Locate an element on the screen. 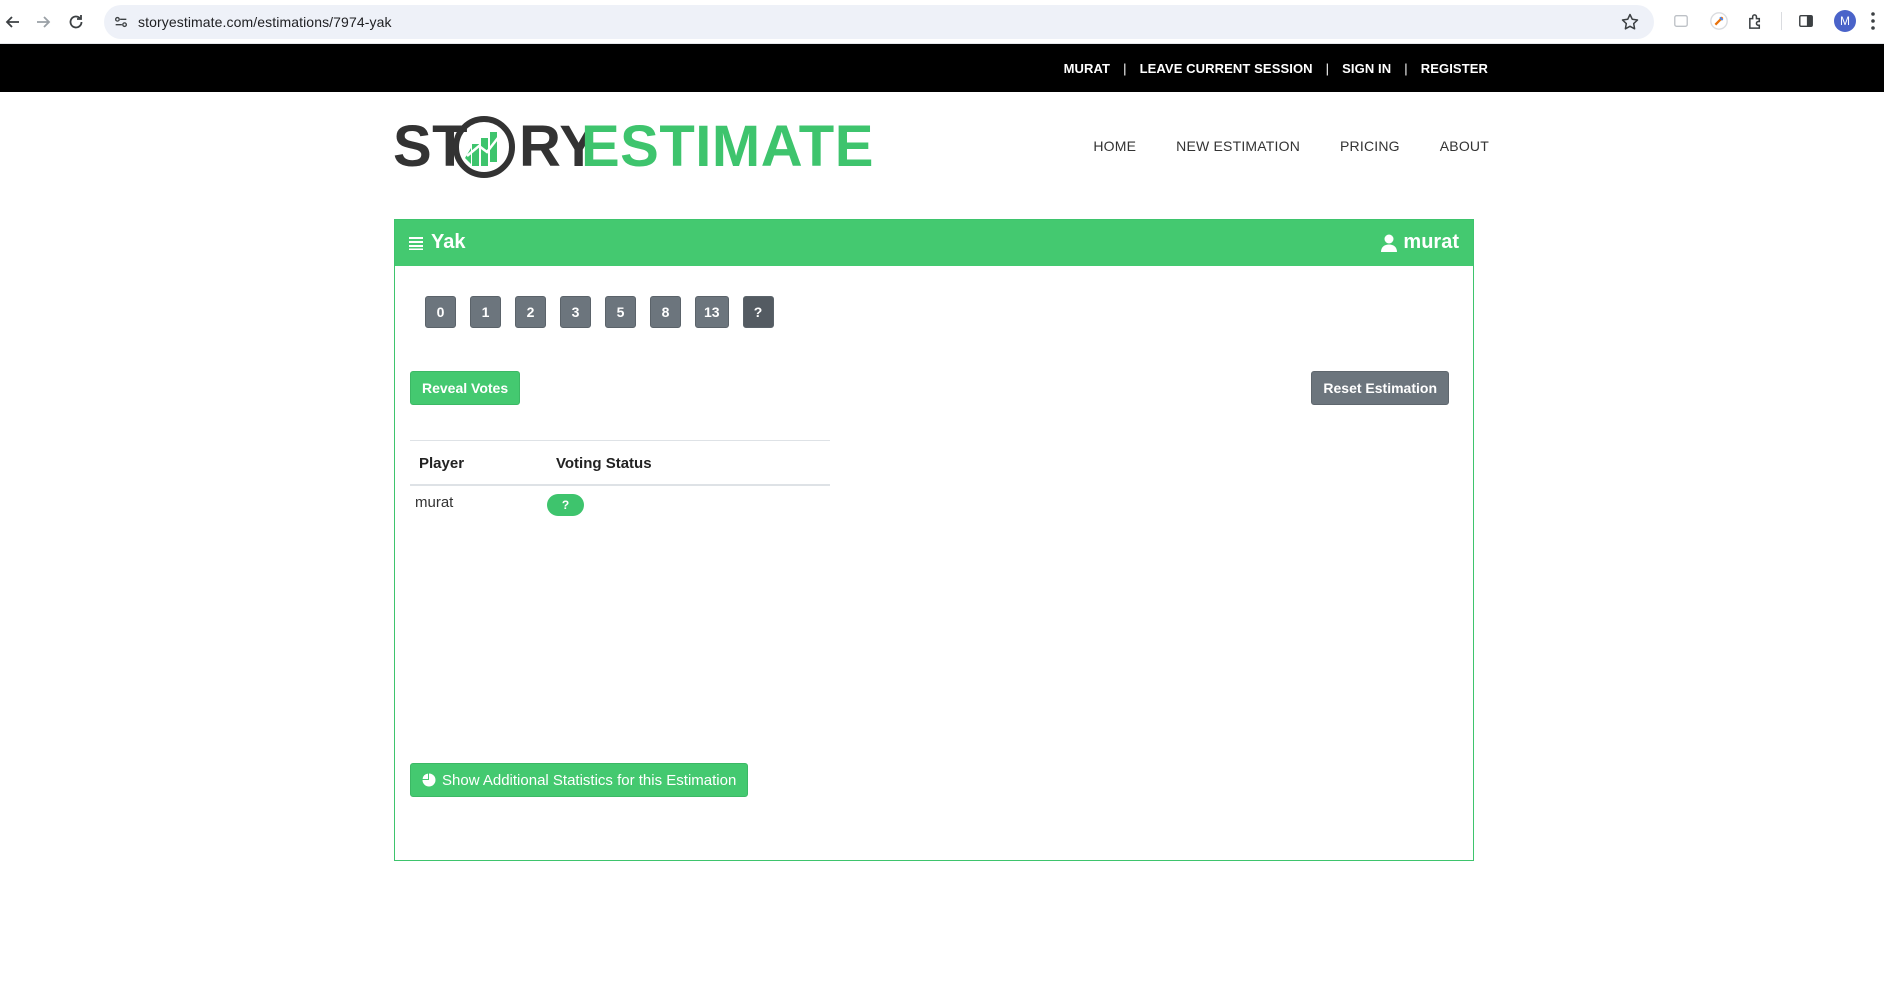 This screenshot has height=986, width=1884. vote-card-13: 13 is located at coordinates (712, 312).